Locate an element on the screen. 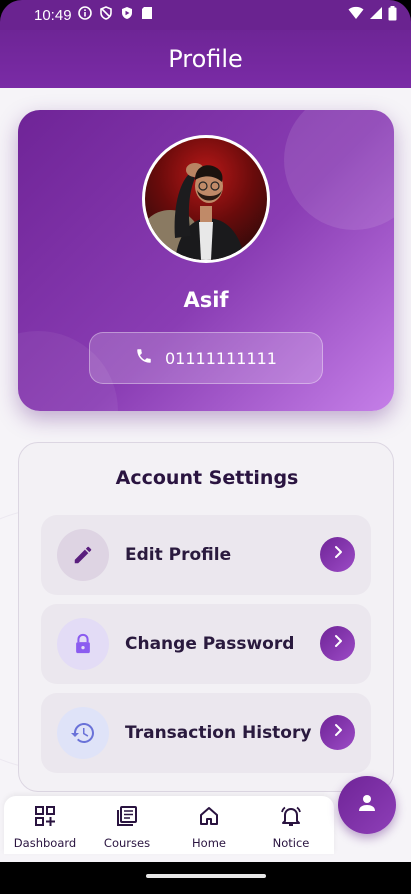 Image resolution: width=411 pixels, height=894 pixels. profile-fab-button is located at coordinates (367, 805).